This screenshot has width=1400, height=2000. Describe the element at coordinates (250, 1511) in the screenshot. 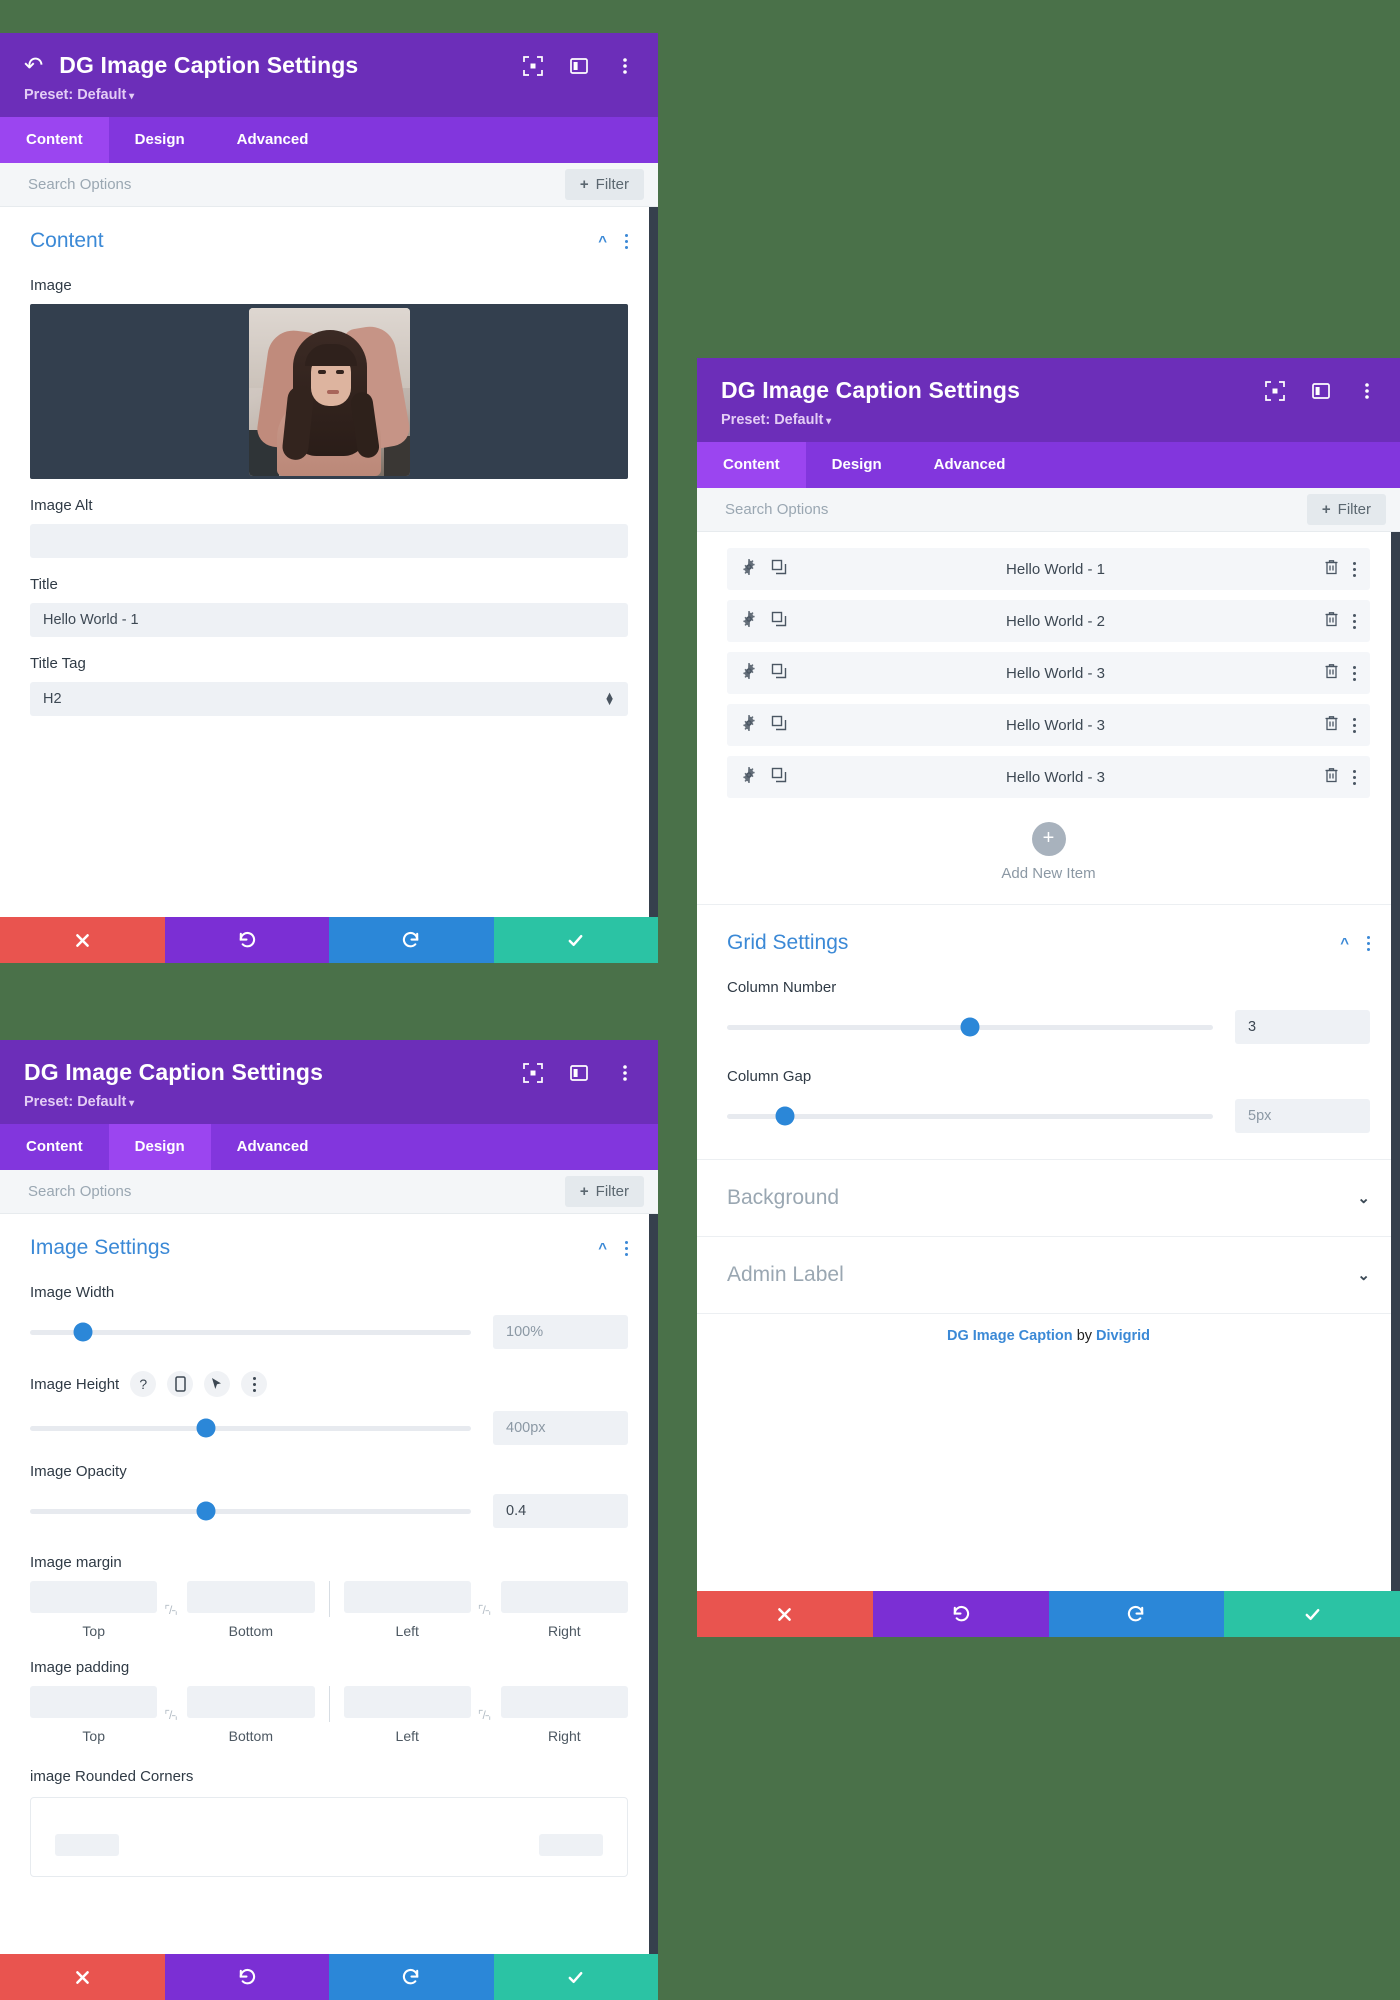

I see `image-opacity-slider` at that location.